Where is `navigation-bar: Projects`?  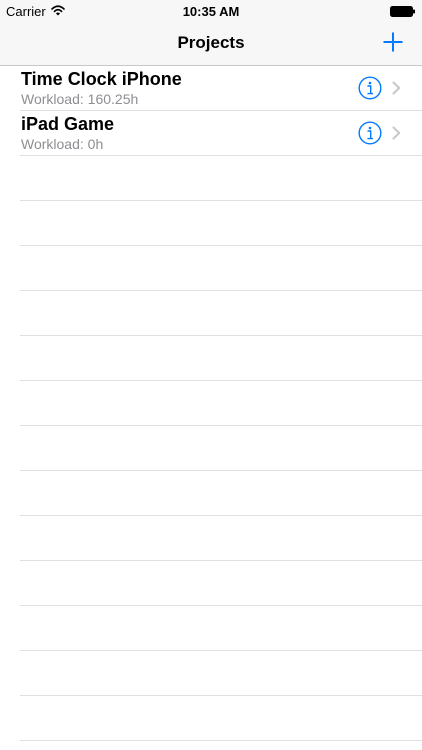 navigation-bar: Projects is located at coordinates (211, 44).